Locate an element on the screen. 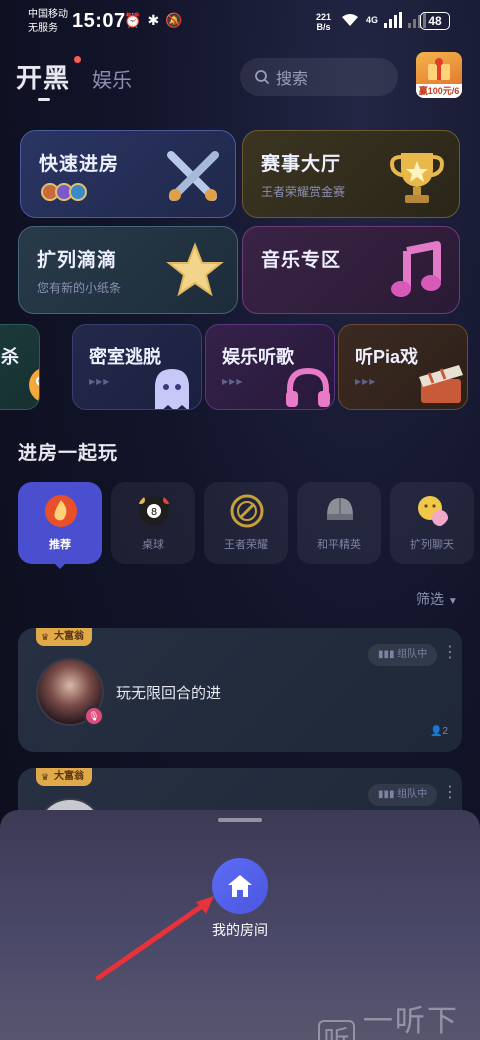  member-count: 2 is located at coordinates (445, 731).